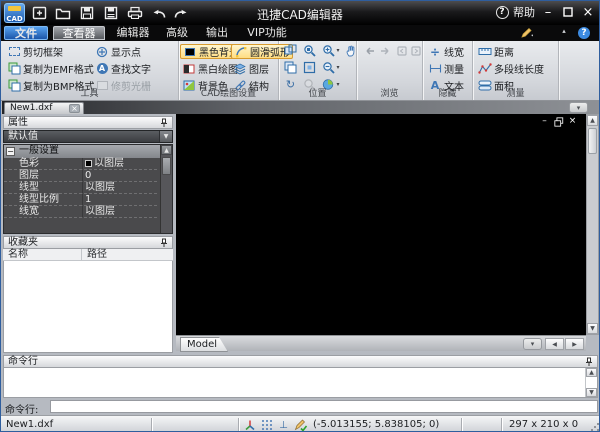 The image size is (600, 432). I want to click on ucs-axes-icon, so click(249, 424).